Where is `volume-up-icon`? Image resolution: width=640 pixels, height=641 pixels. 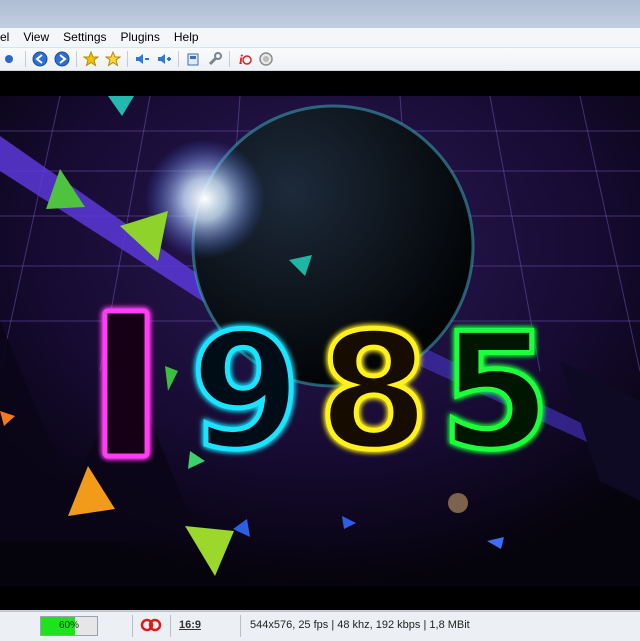 volume-up-icon is located at coordinates (164, 59).